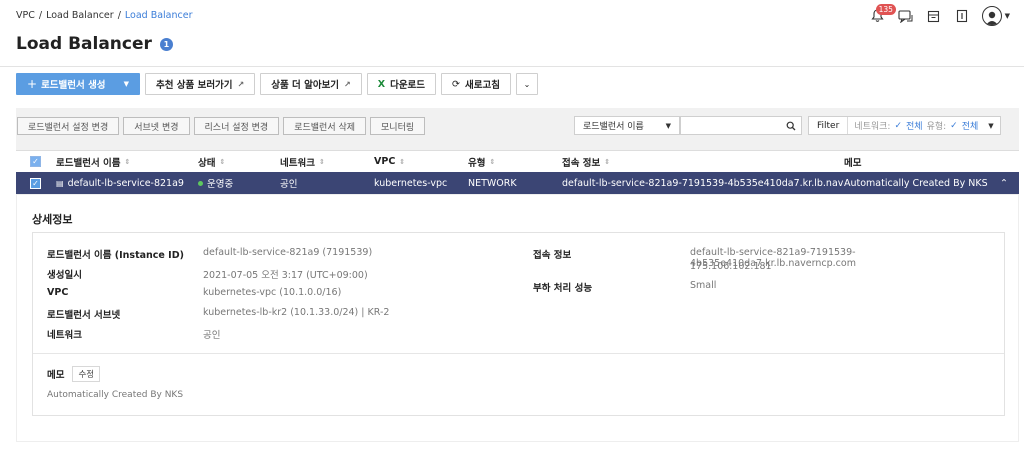 The width and height of the screenshot is (1024, 458). What do you see at coordinates (914, 127) in the screenshot?
I see `network-filter-value: 전체` at bounding box center [914, 127].